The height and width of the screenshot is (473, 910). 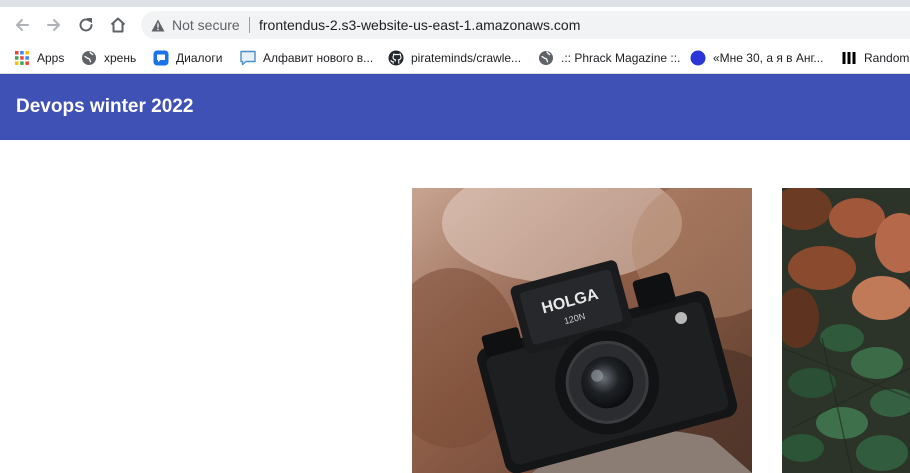 I want to click on bookmark-phrack: .:: Phrack Magazine ::., so click(x=609, y=58).